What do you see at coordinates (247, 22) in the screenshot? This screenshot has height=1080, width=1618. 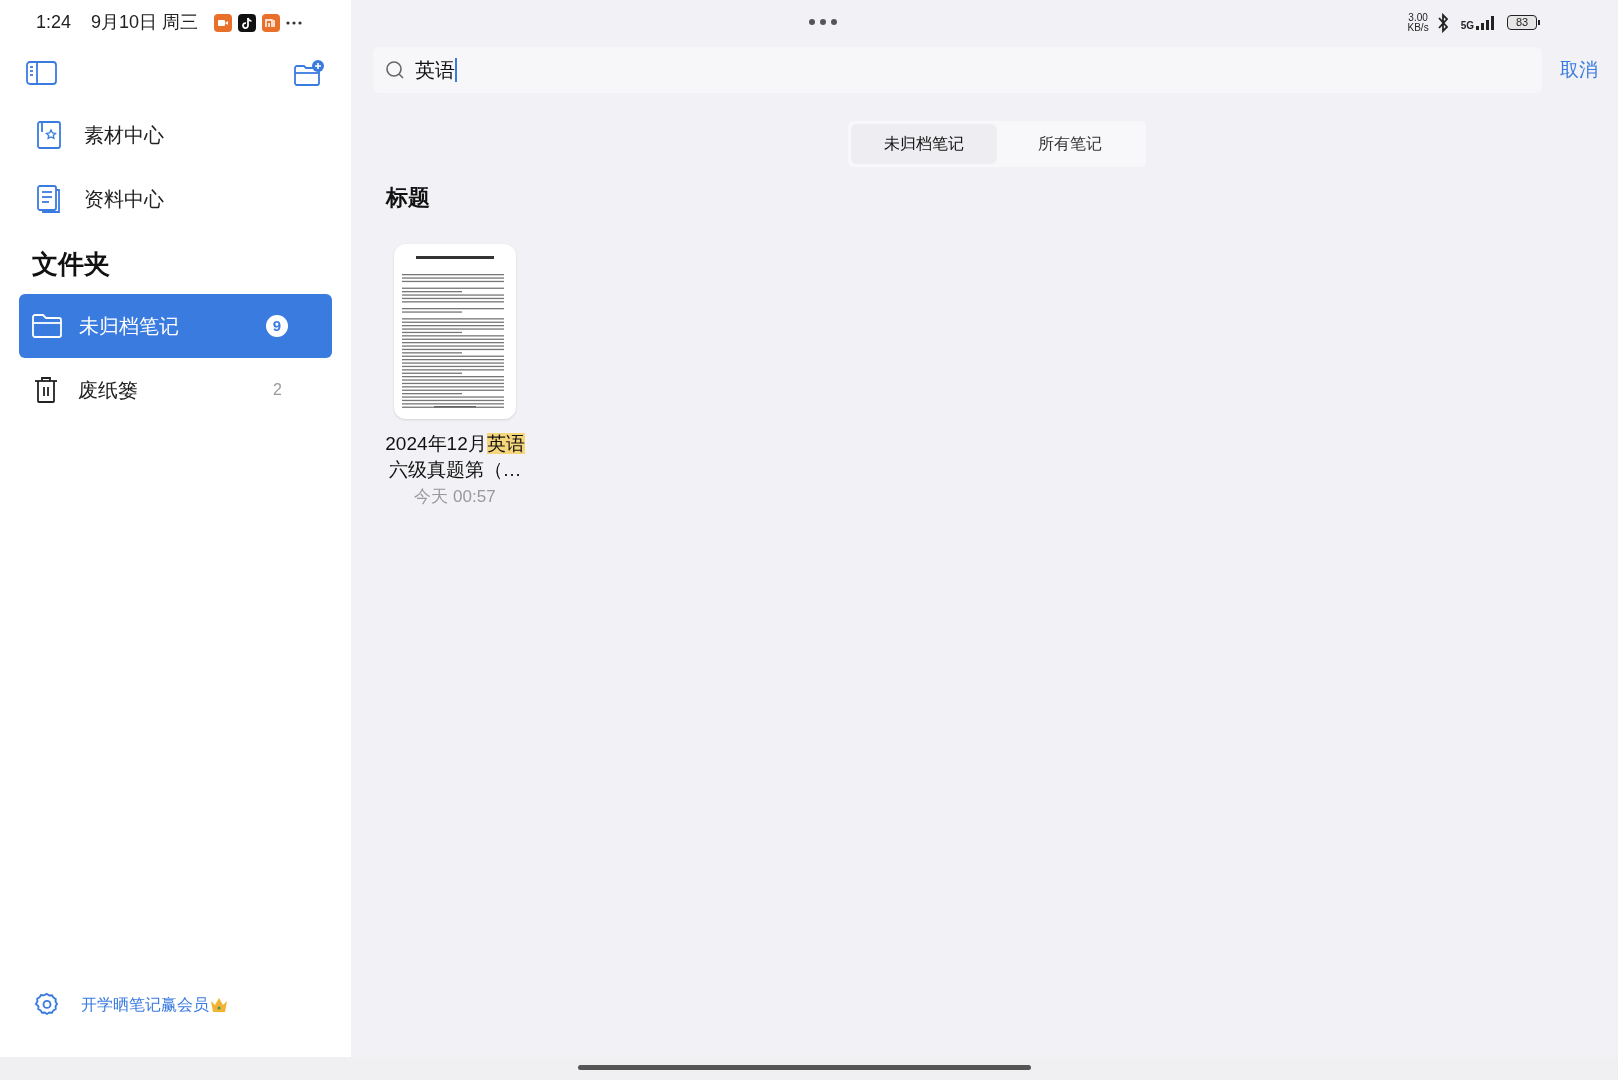 I see `music-note-app-icon` at bounding box center [247, 22].